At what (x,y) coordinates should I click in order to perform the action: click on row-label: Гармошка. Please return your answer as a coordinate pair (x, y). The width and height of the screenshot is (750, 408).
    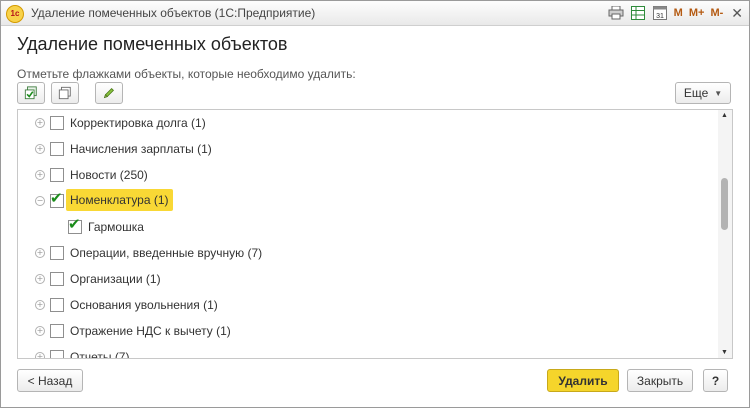
    Looking at the image, I should click on (116, 227).